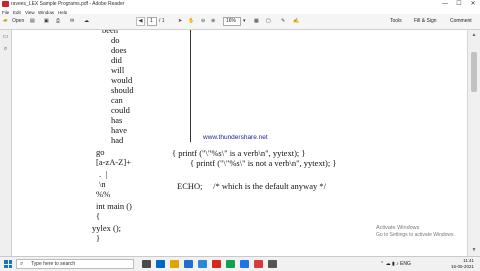 The image size is (480, 271). What do you see at coordinates (103, 174) in the screenshot?
I see `code-line: . |` at bounding box center [103, 174].